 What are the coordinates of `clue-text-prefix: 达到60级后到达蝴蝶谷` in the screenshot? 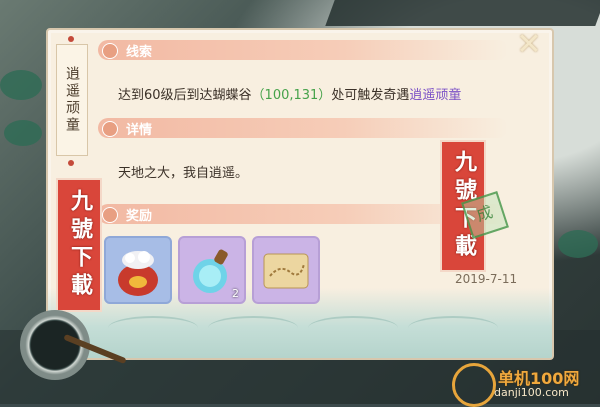 It's located at (185, 95).